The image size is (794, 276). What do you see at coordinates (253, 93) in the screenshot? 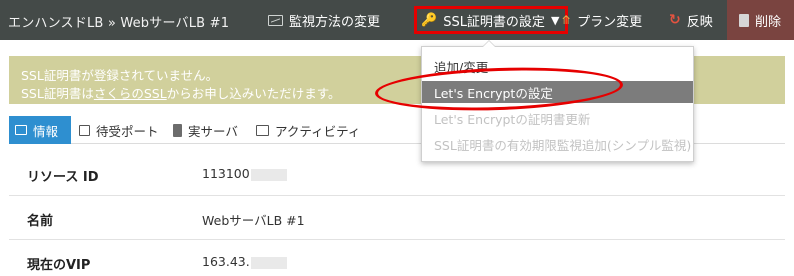
I see `alert-text-post: からお申し込みいただけます。` at bounding box center [253, 93].